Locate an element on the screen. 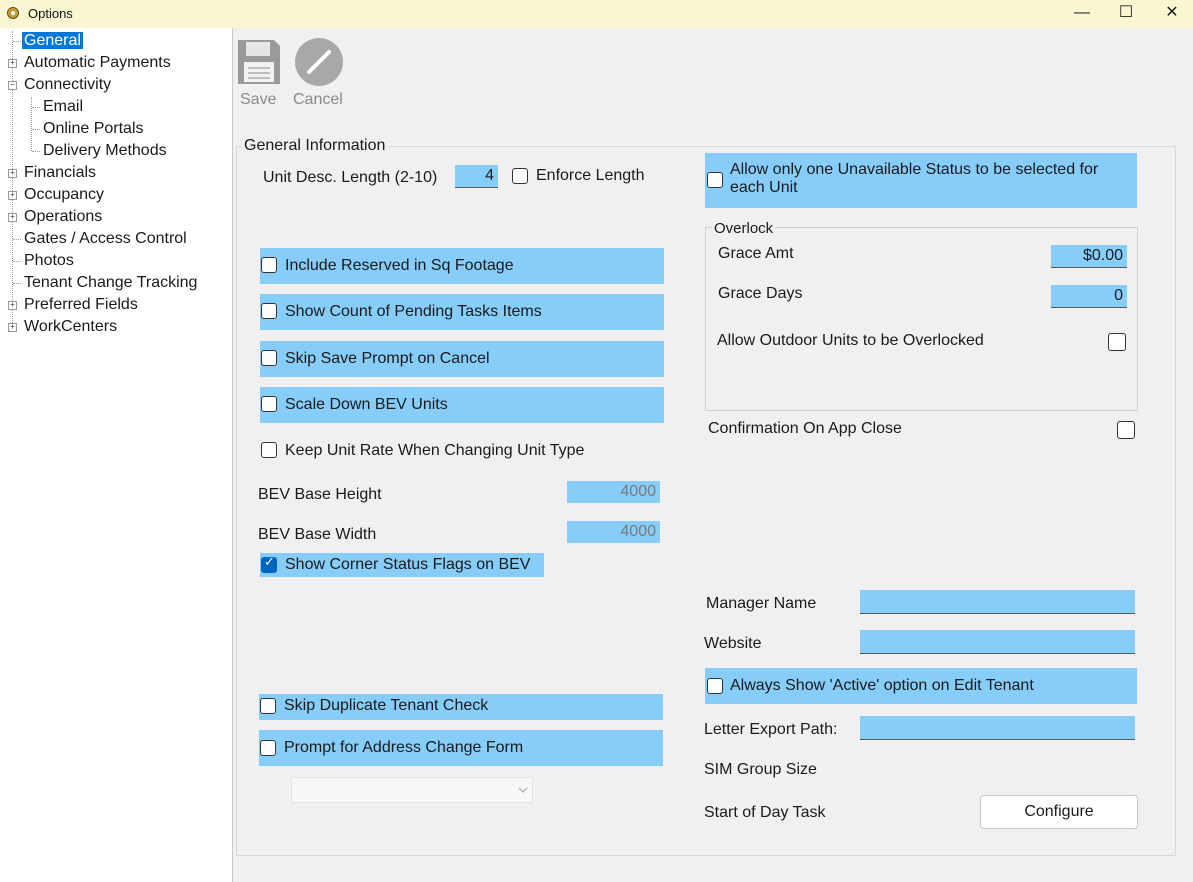 The height and width of the screenshot is (882, 1193). bev-base-height-input: 4000 is located at coordinates (613, 492).